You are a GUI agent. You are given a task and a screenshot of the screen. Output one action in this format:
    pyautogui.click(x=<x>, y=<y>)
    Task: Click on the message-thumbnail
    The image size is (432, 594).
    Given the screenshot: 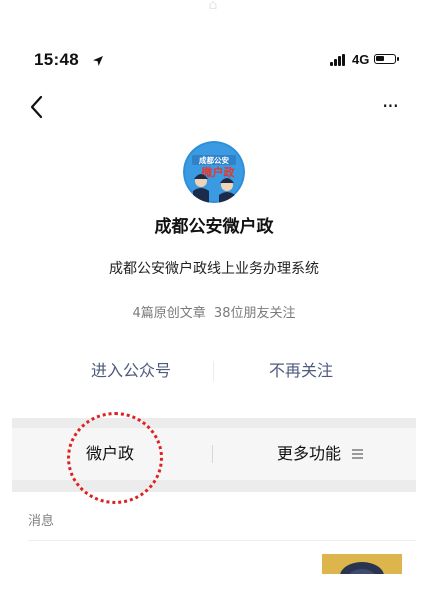 What is the action you would take?
    pyautogui.click(x=362, y=564)
    